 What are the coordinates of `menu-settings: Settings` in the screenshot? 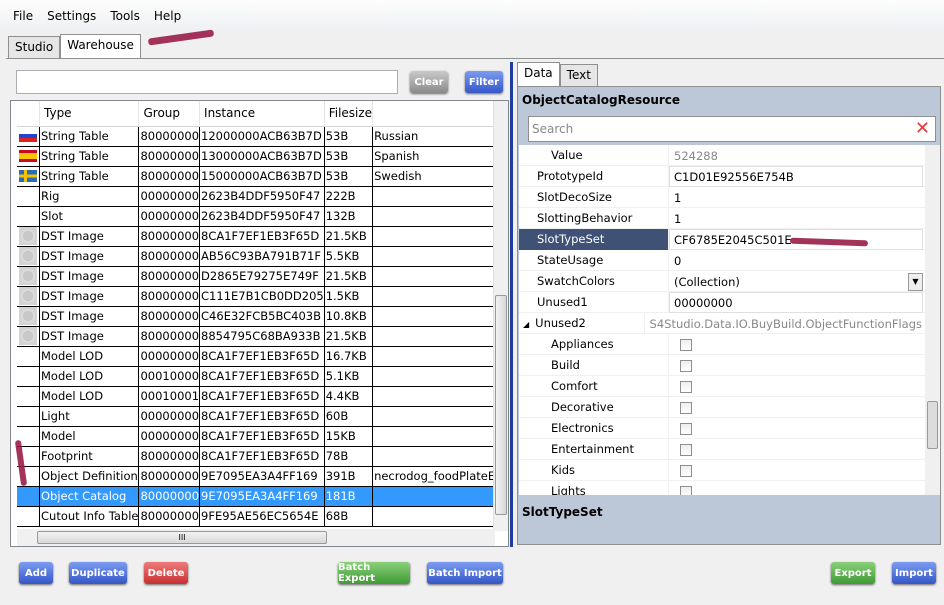 It's located at (71, 16).